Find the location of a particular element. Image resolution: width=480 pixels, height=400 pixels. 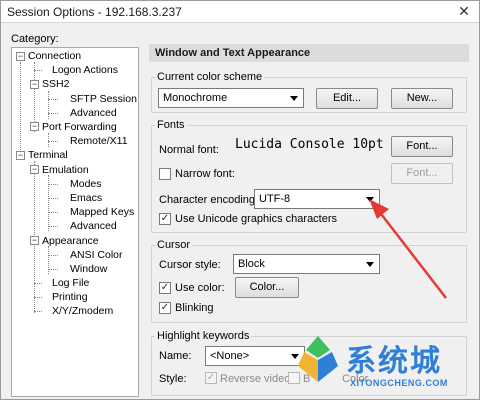

sidebar-item-emulation-advanced: Advanced is located at coordinates (93, 226).